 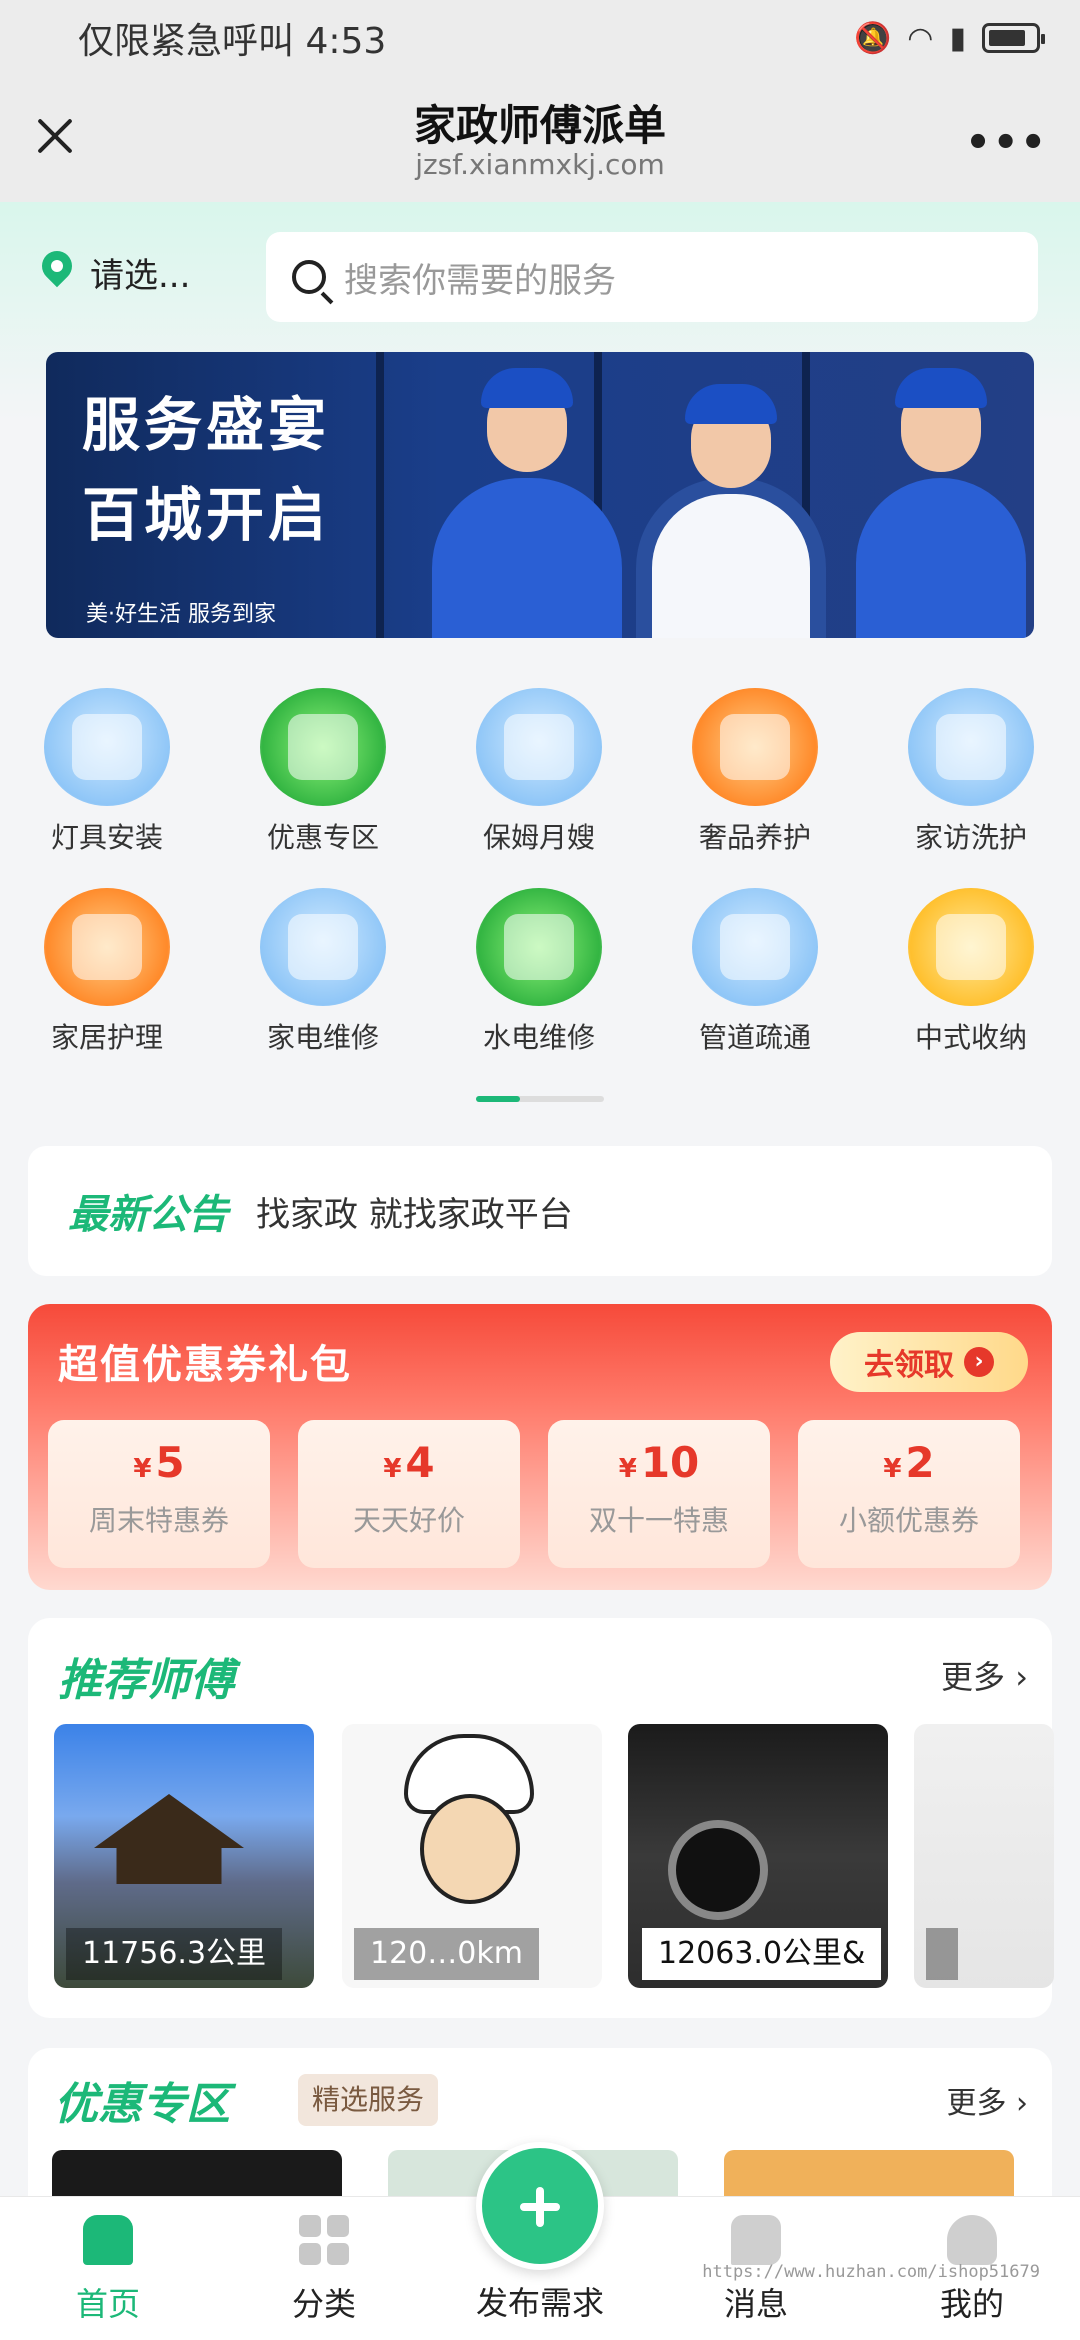 I want to click on category-label: 家电维修, so click(x=322, y=1037).